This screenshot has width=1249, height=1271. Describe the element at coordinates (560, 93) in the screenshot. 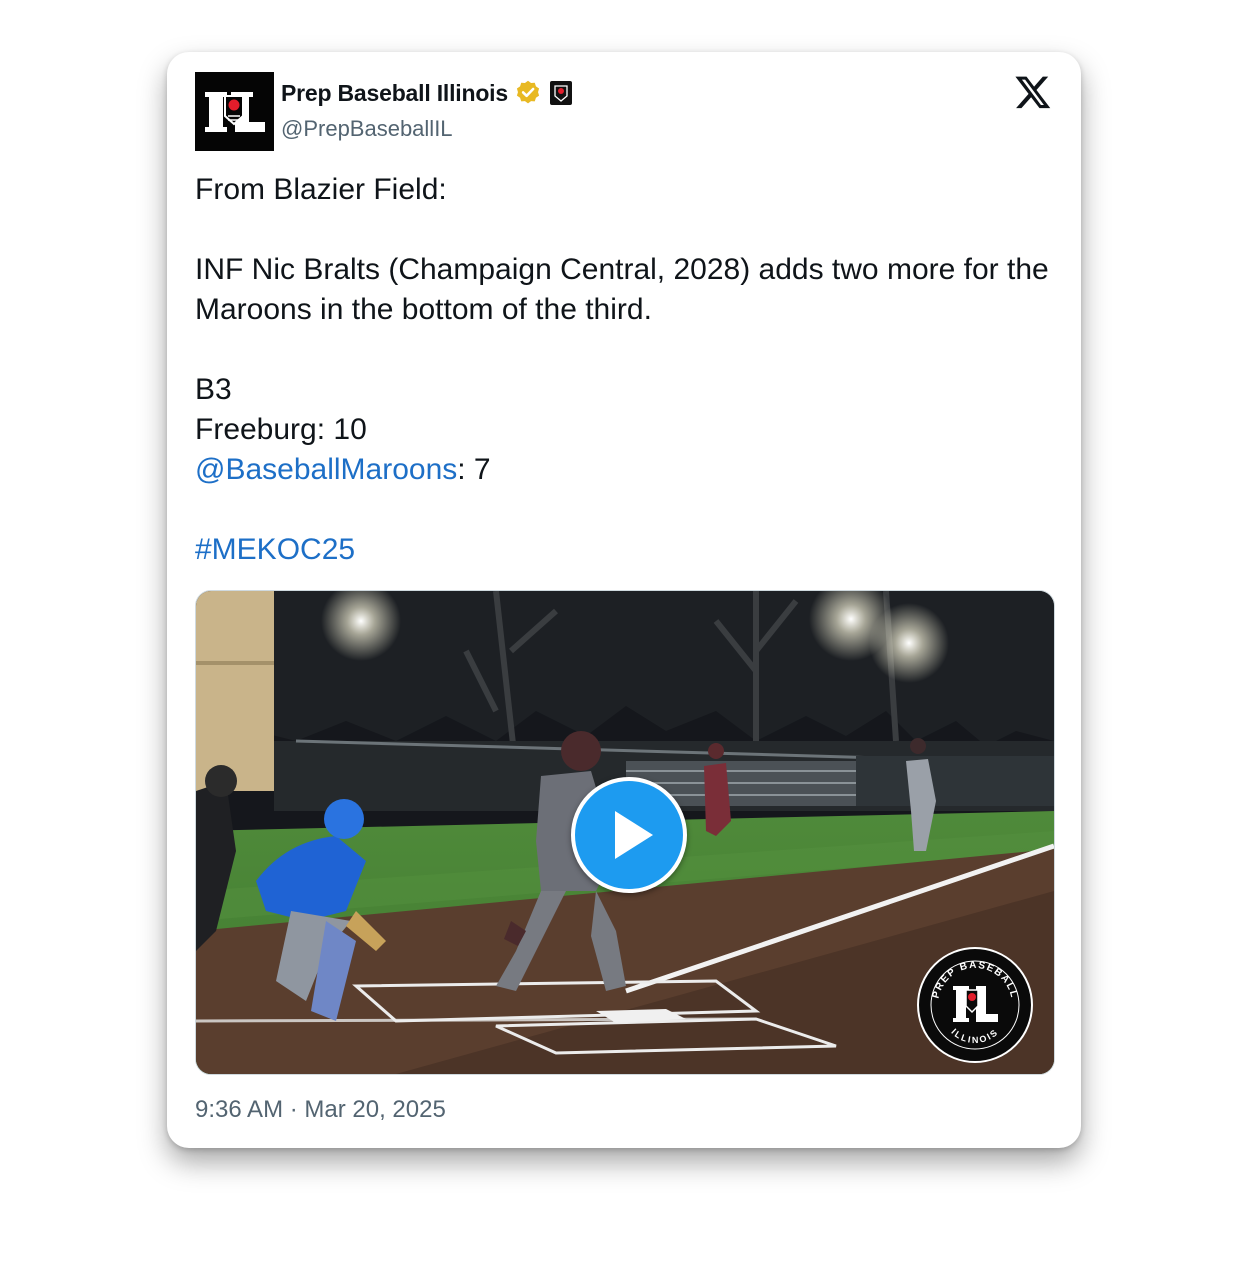

I see `affiliate-badge-icon` at that location.